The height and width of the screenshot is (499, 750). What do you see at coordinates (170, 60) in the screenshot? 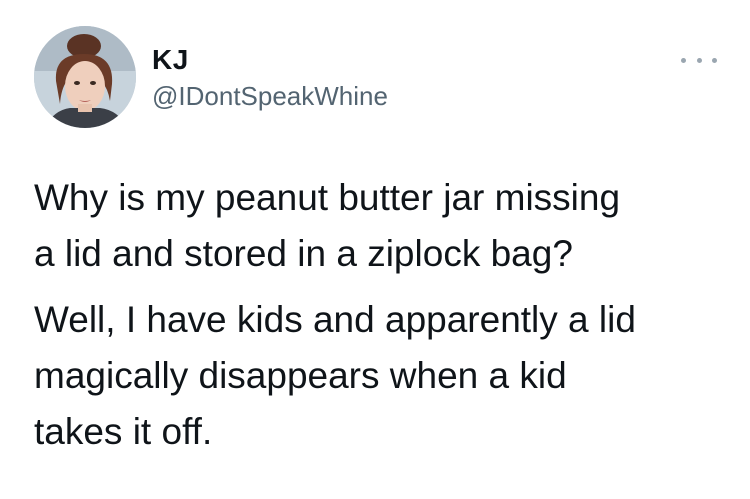
I see `author-name: KJ` at bounding box center [170, 60].